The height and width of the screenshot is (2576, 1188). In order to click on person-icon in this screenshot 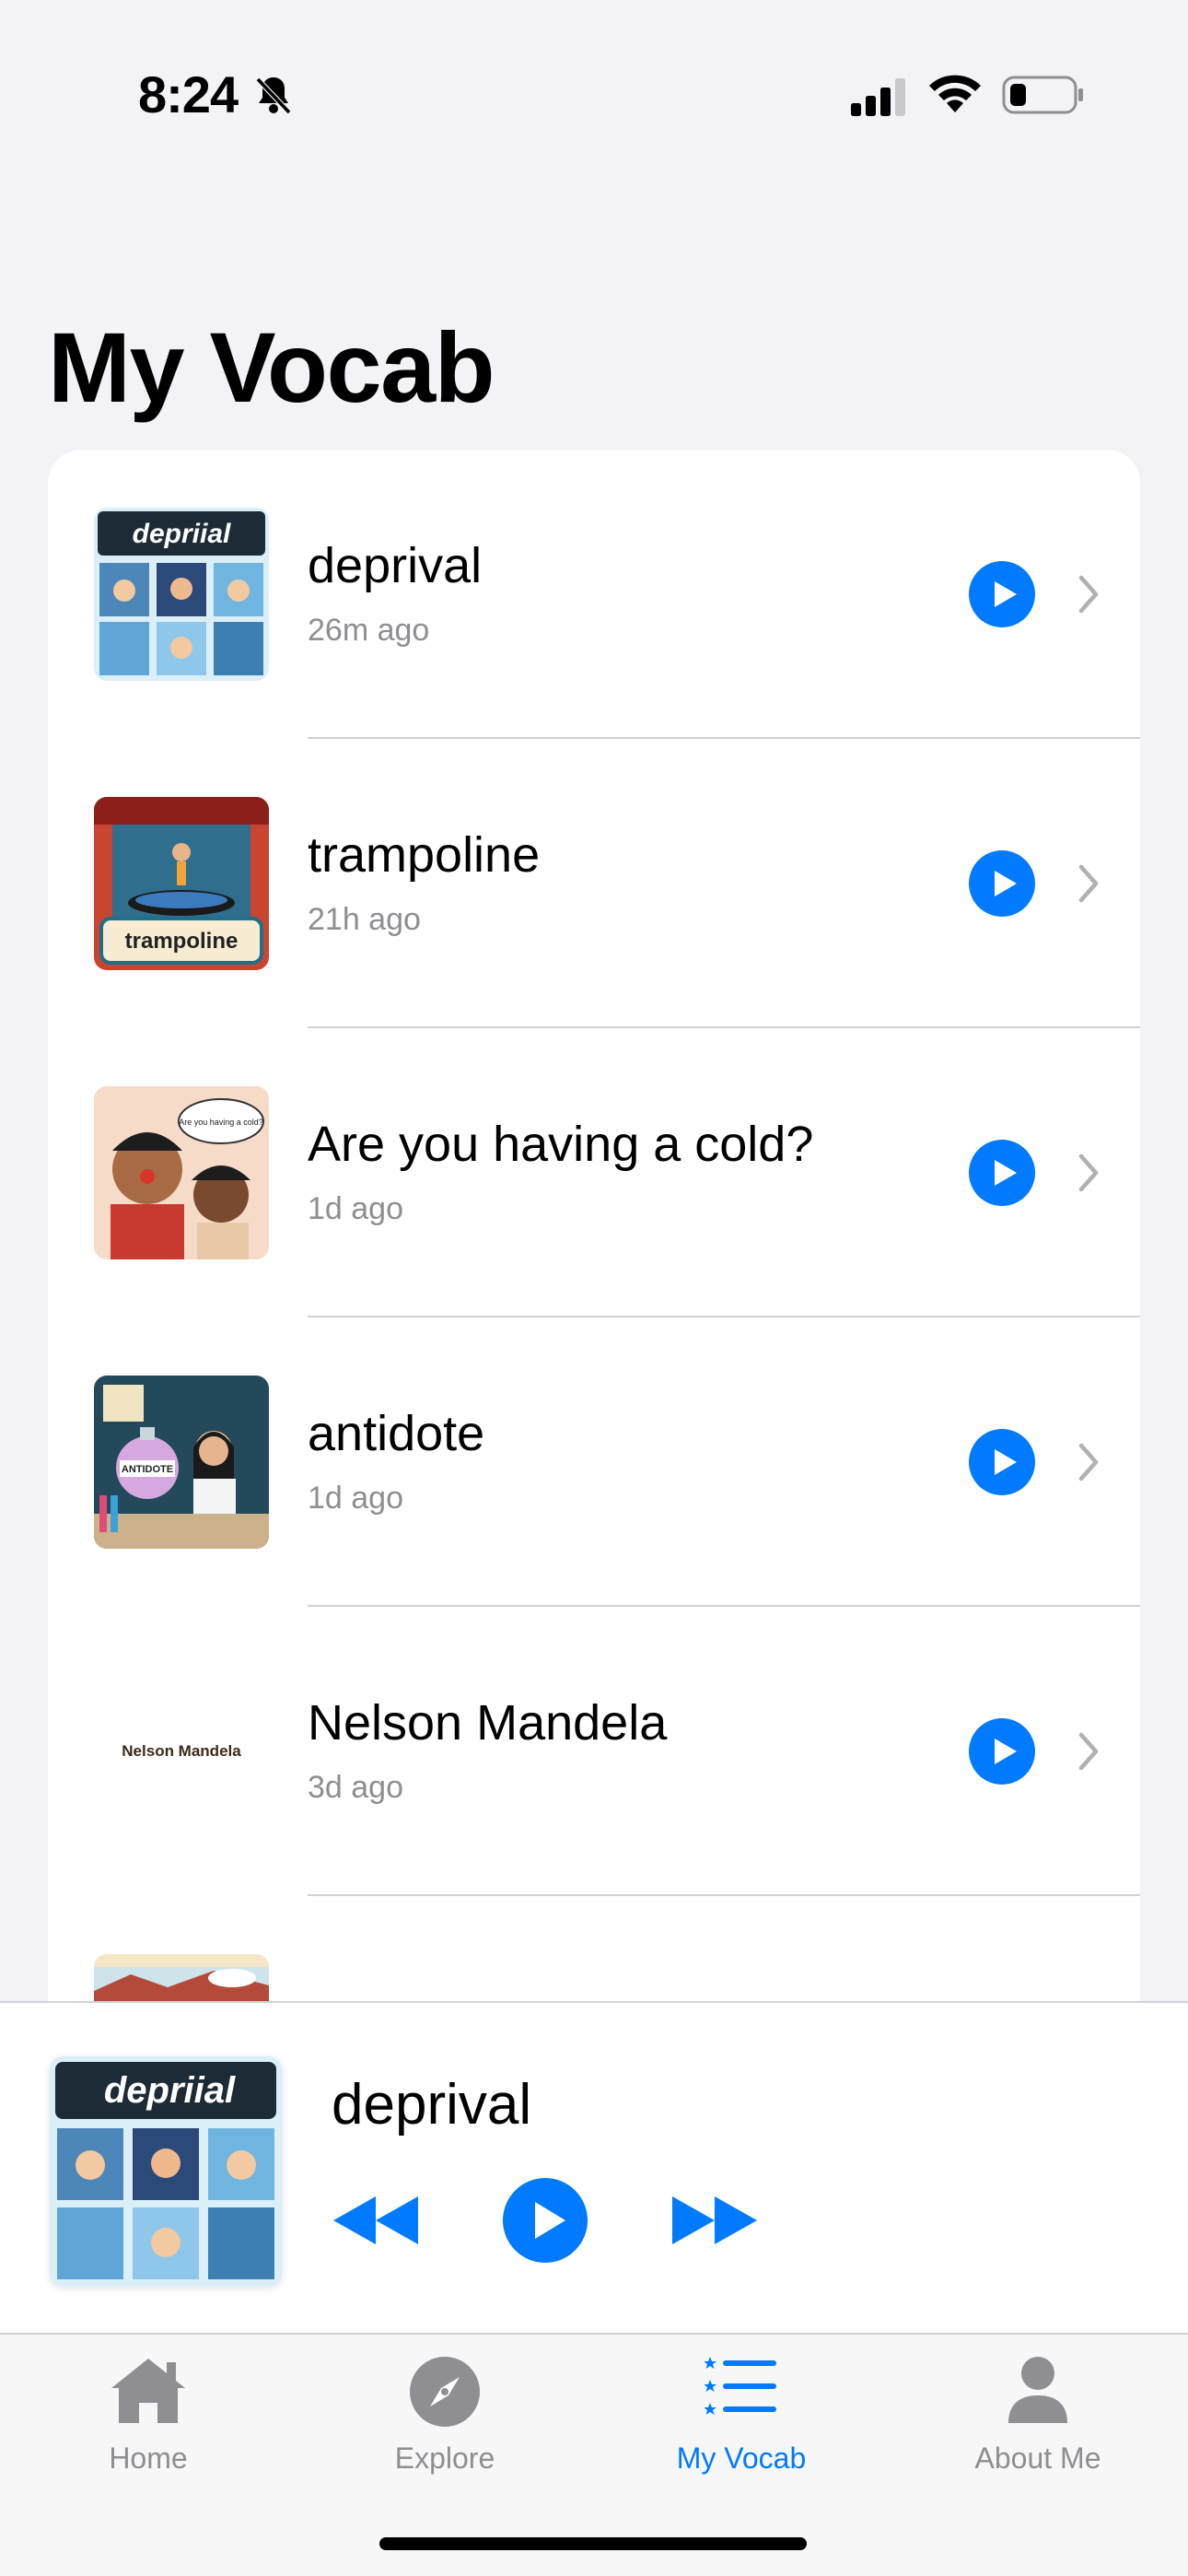, I will do `click(1037, 2390)`.